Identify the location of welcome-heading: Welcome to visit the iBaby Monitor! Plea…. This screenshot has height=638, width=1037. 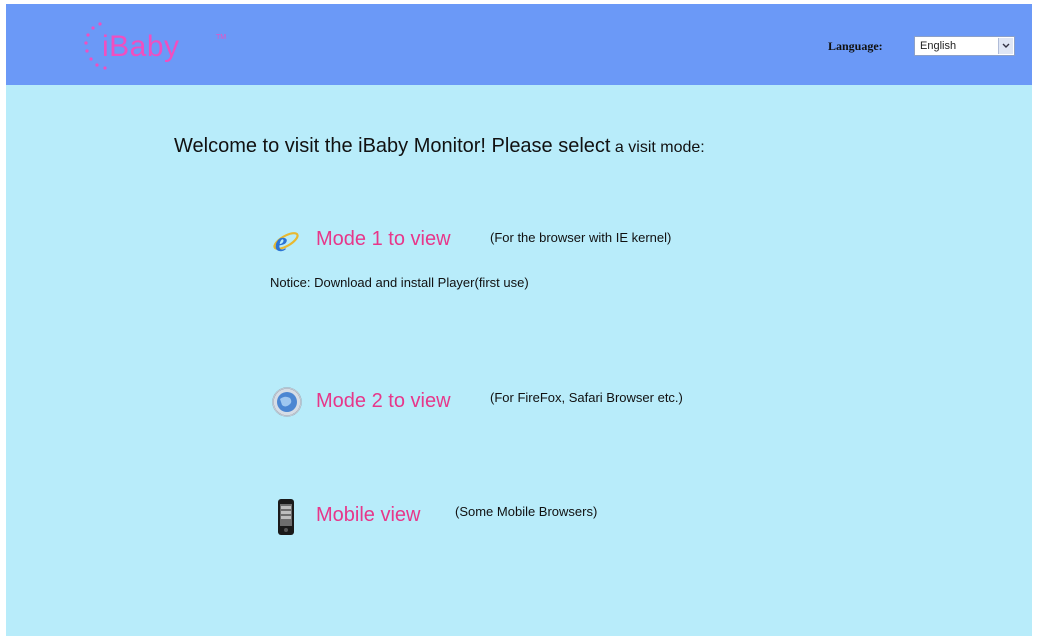
(439, 146).